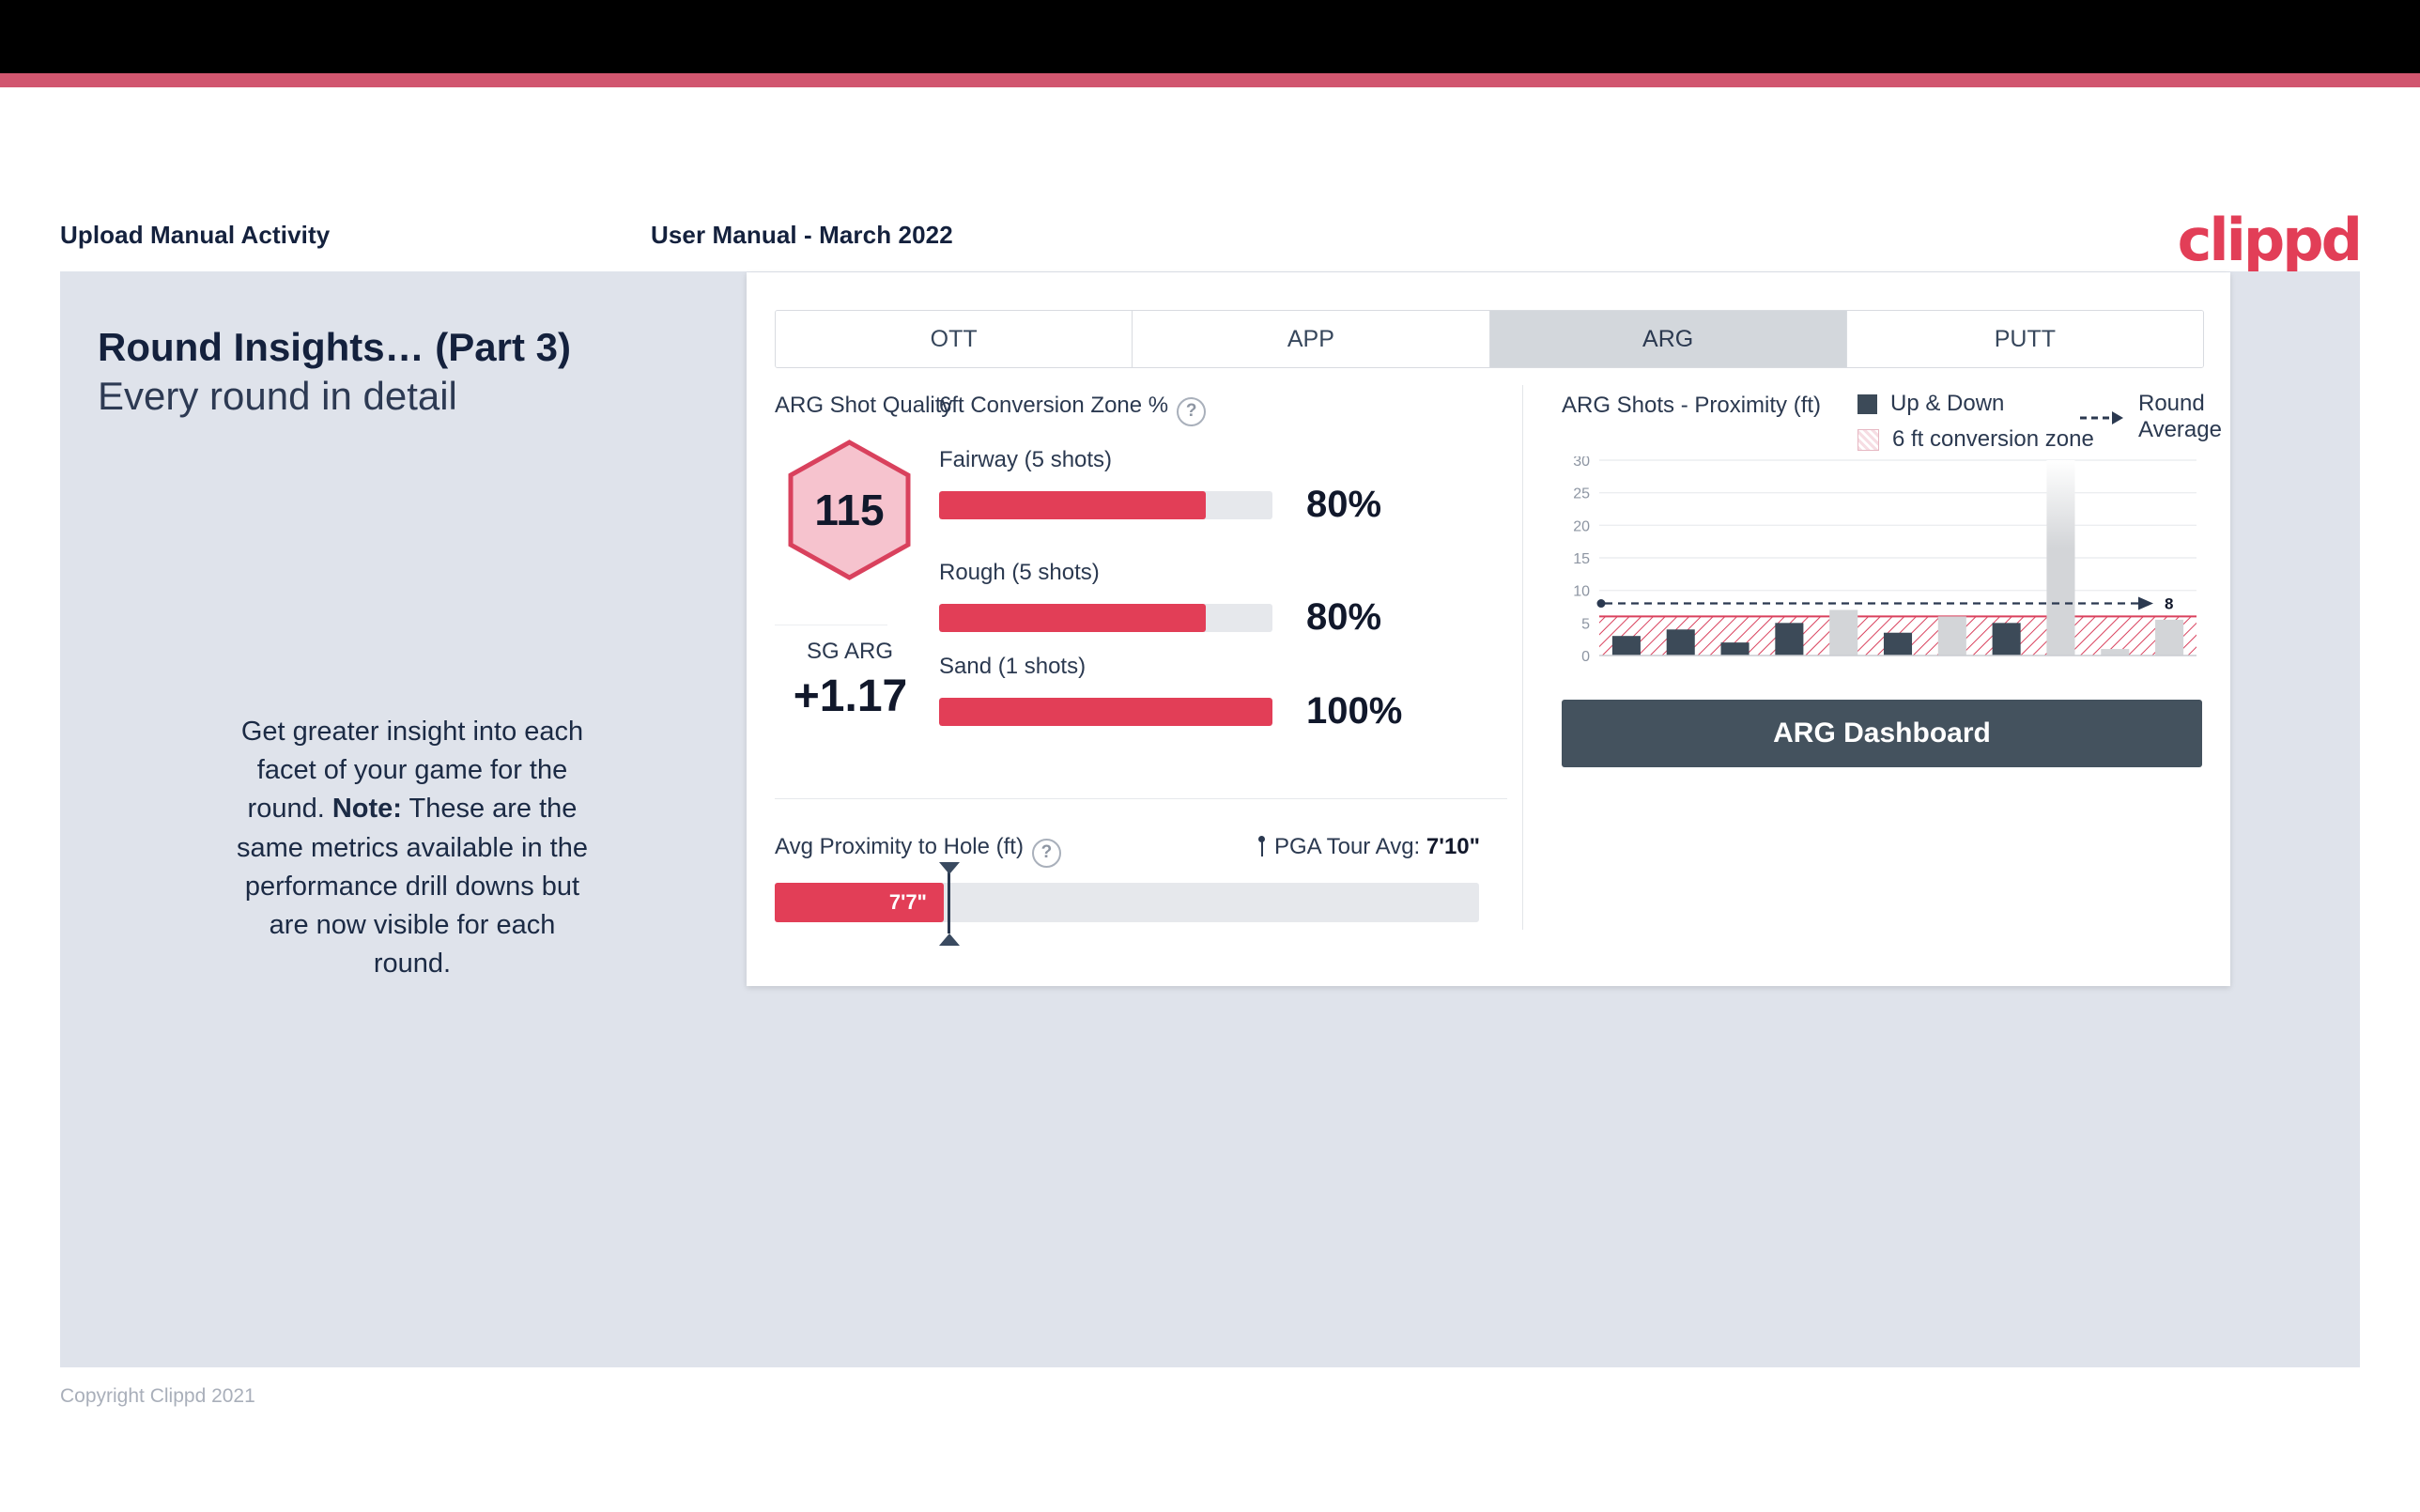  What do you see at coordinates (1072, 505) in the screenshot?
I see `conversion-row-fairway-fill` at bounding box center [1072, 505].